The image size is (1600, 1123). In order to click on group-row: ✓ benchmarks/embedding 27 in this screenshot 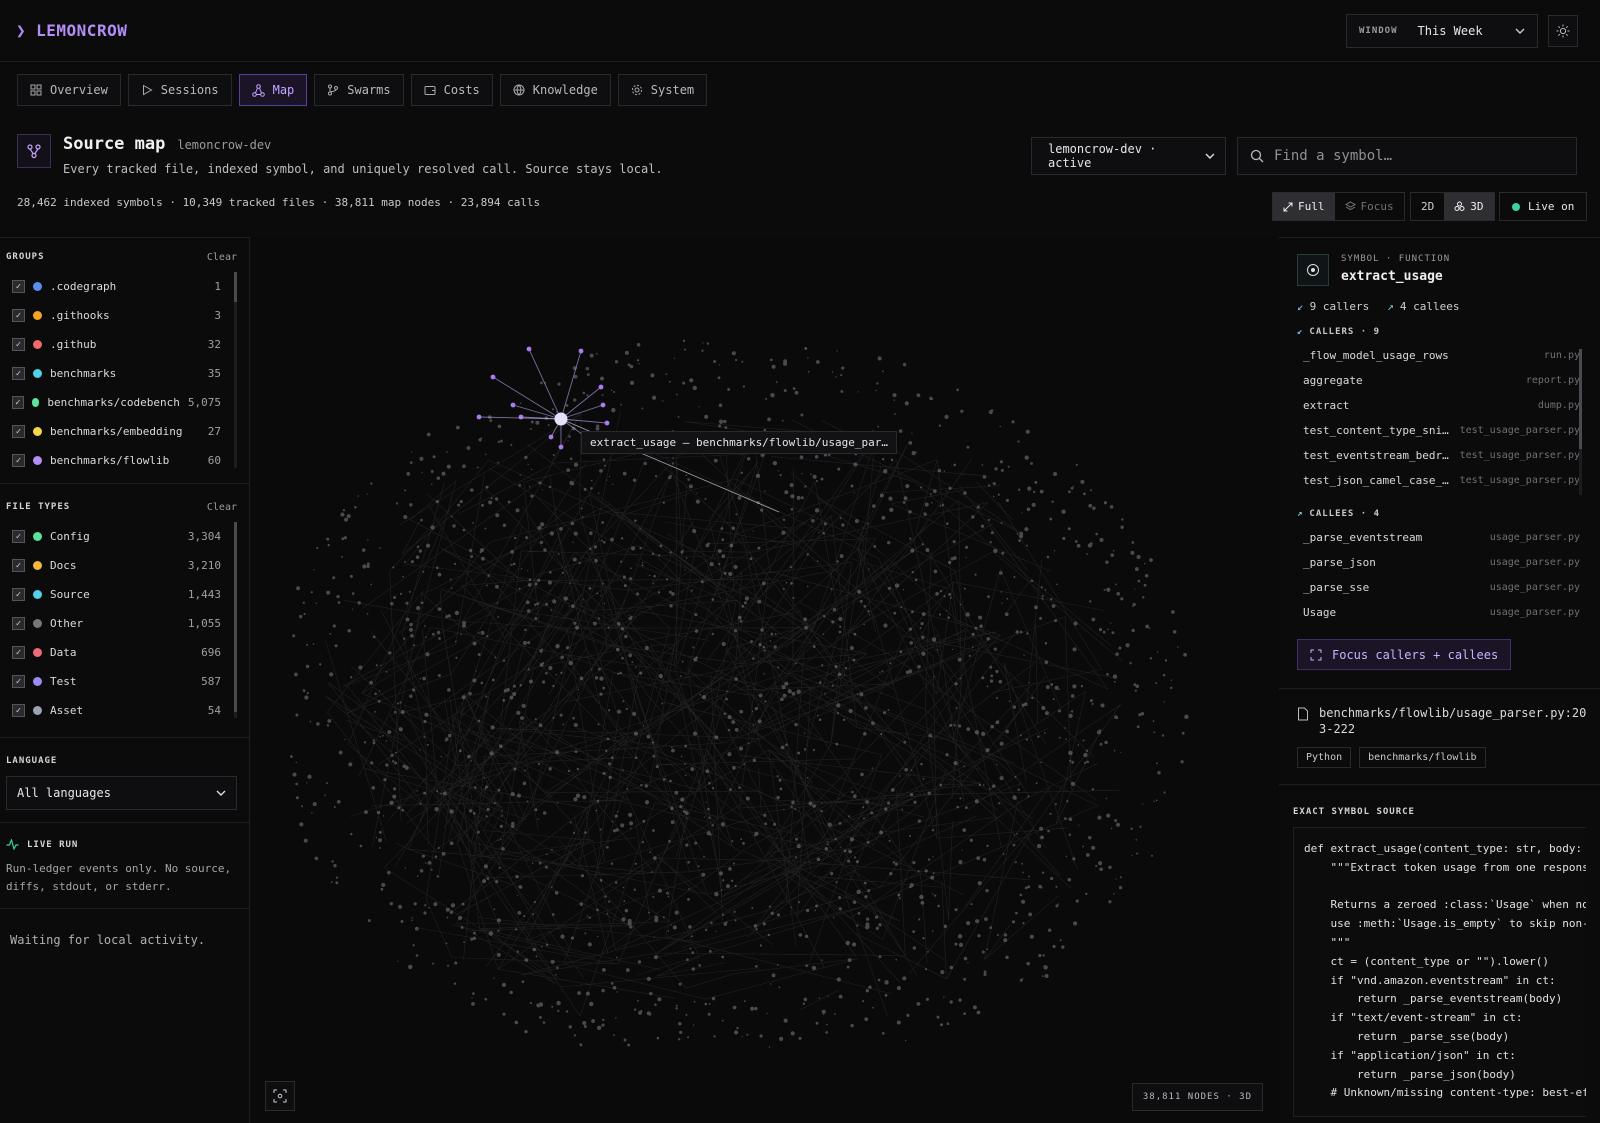, I will do `click(124, 431)`.